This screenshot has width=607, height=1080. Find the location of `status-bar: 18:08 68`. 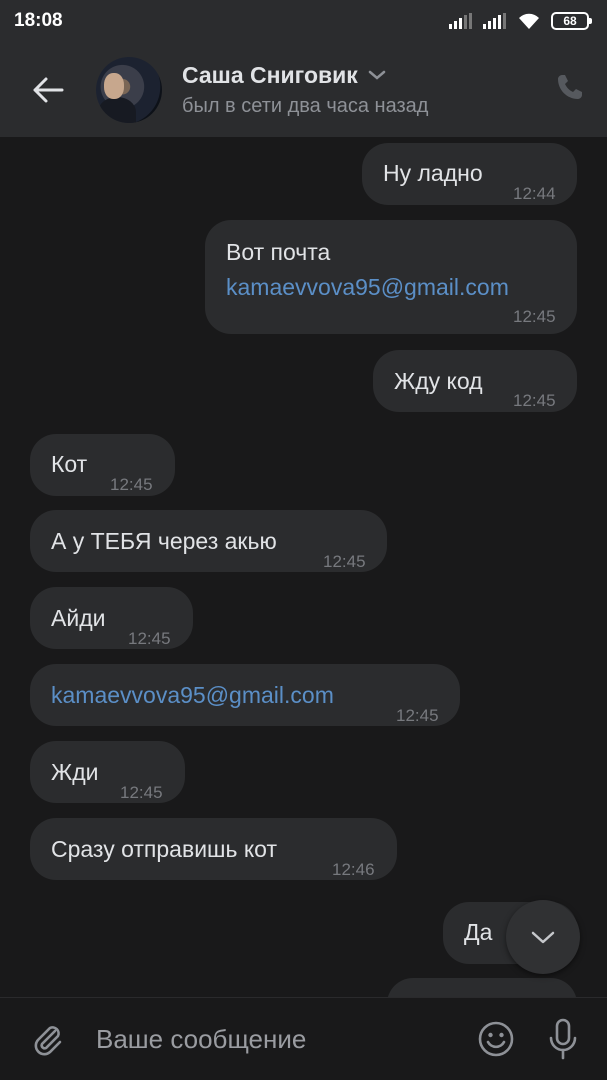

status-bar: 18:08 68 is located at coordinates (303, 21).